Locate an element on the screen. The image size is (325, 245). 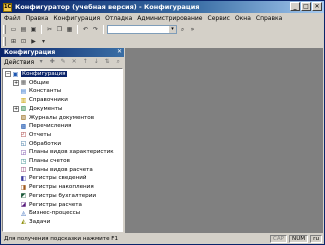
tree-item: ▥ Справочники is located at coordinates (40, 100).